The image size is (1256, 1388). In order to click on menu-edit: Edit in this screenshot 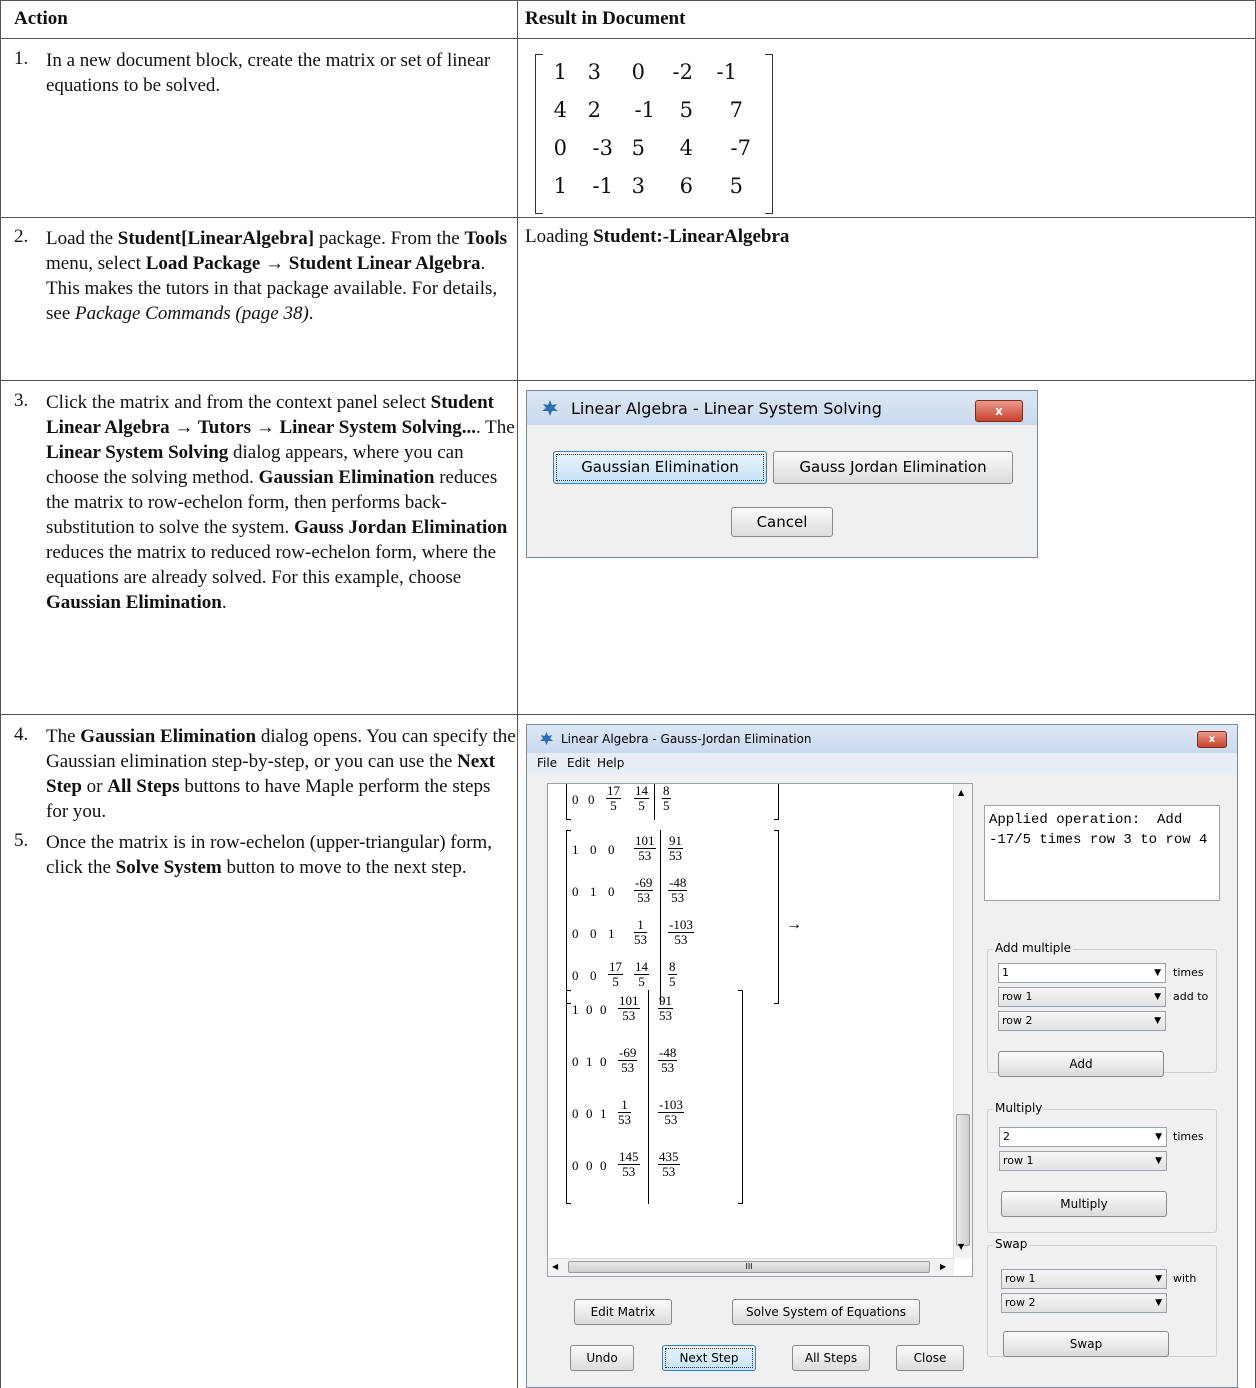, I will do `click(578, 763)`.